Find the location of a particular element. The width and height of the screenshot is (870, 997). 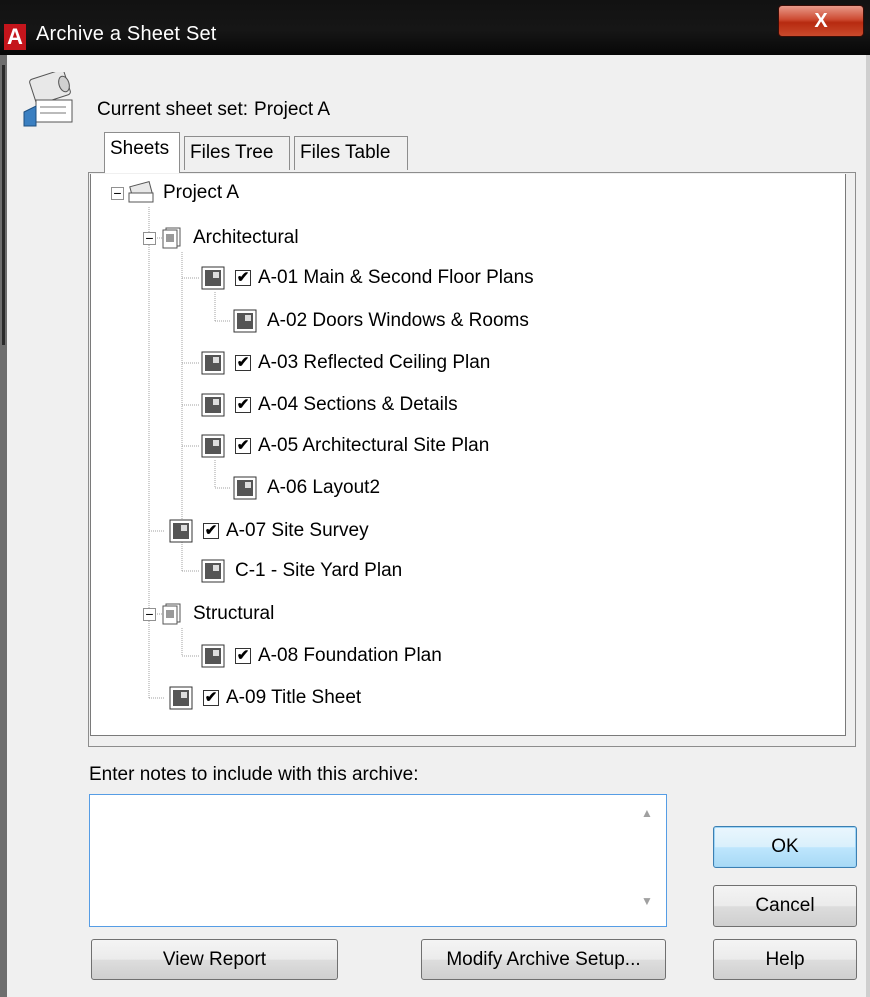

tree-node-sheet: ✔ A-05 Architectural Site Plan is located at coordinates (345, 446).